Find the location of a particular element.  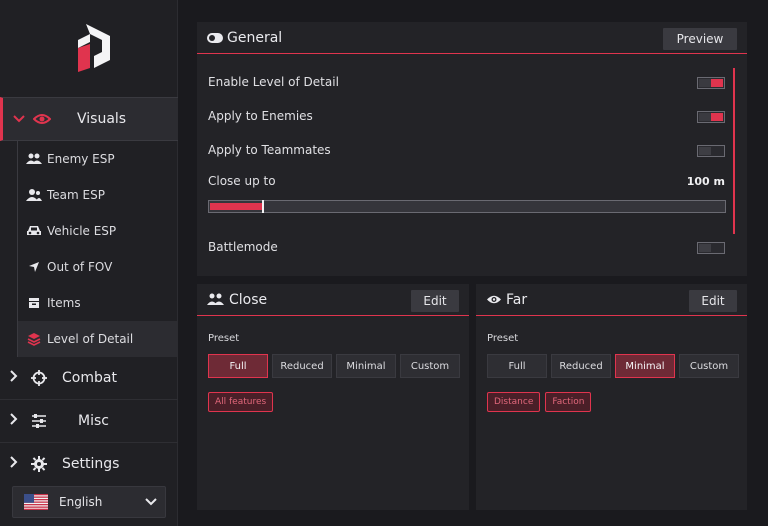

nav-misc-label: Misc is located at coordinates (93, 421).